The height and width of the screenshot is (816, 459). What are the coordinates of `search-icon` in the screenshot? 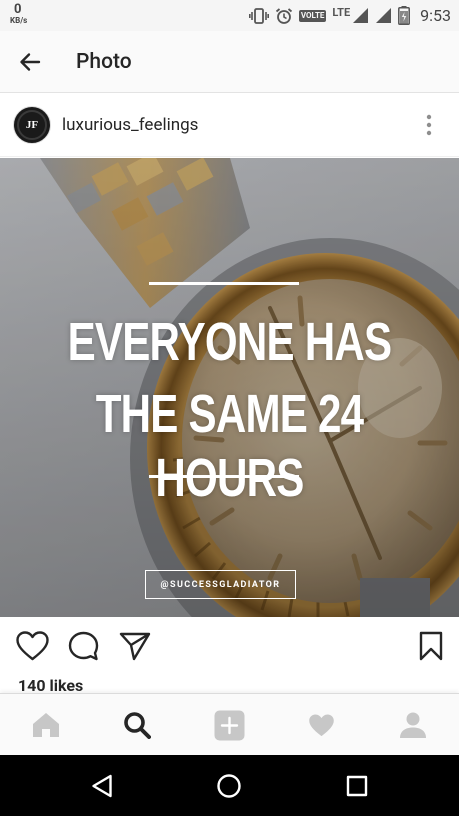 It's located at (137, 725).